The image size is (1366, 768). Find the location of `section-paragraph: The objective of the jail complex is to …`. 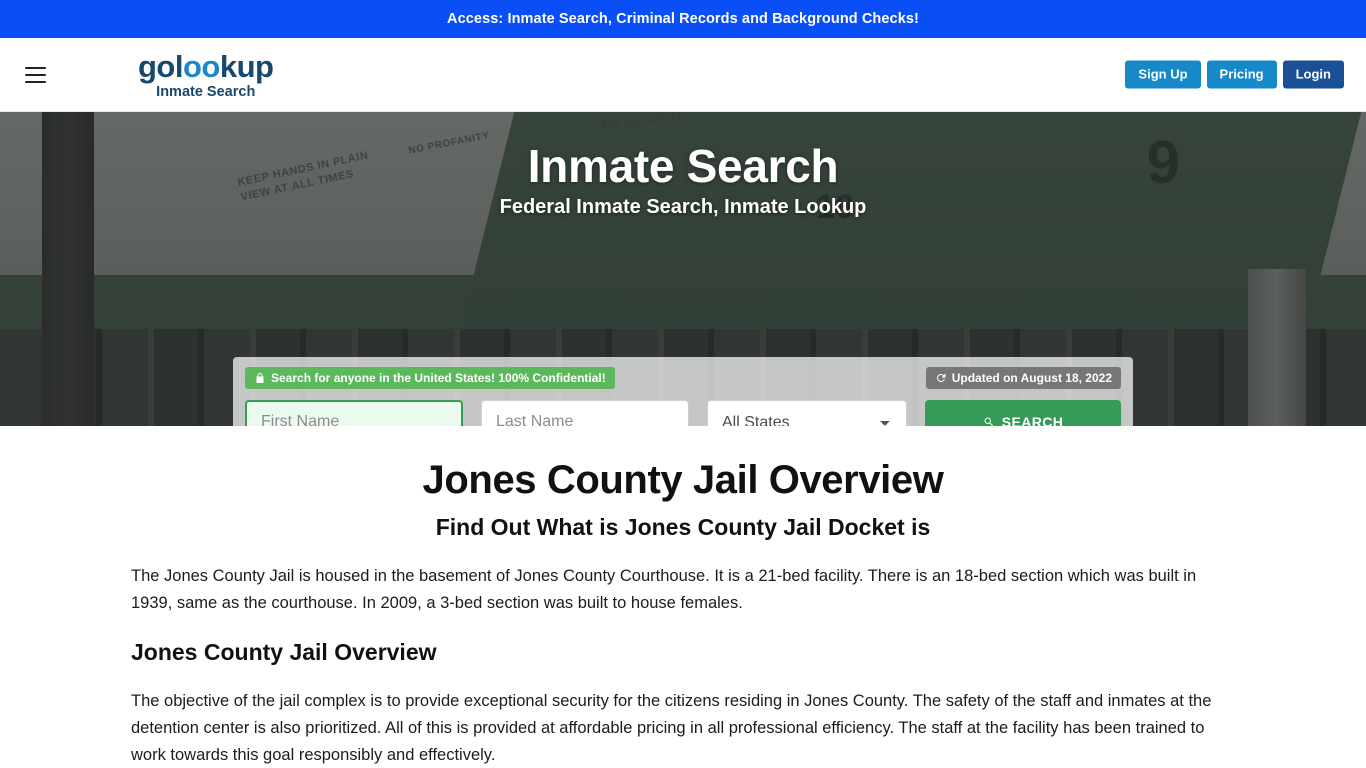

section-paragraph: The objective of the jail complex is to … is located at coordinates (671, 728).